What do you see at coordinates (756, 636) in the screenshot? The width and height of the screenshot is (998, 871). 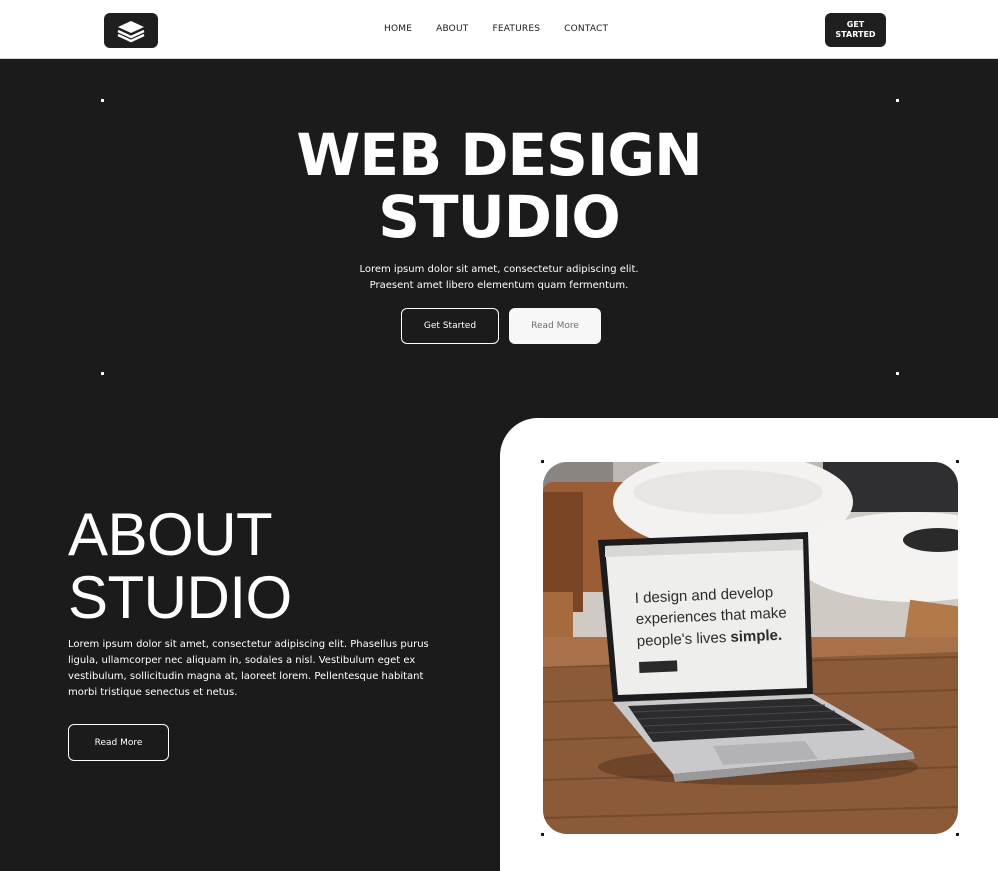 I see `screen-text-line3b: simple.` at bounding box center [756, 636].